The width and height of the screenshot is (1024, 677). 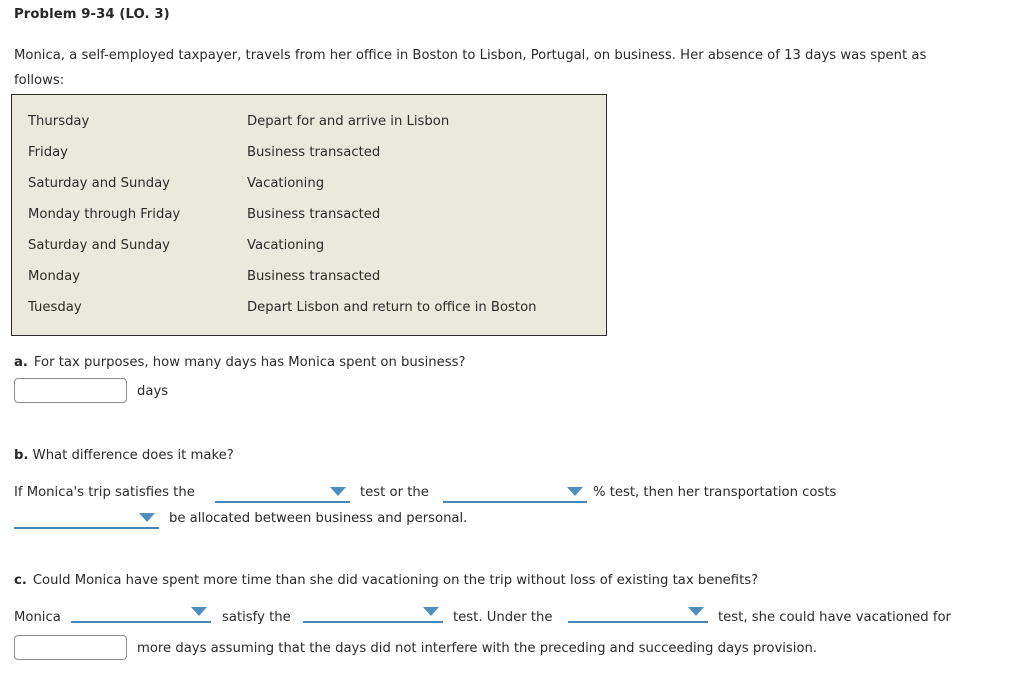 What do you see at coordinates (282, 482) in the screenshot?
I see `dropdown-trip-test-1-value` at bounding box center [282, 482].